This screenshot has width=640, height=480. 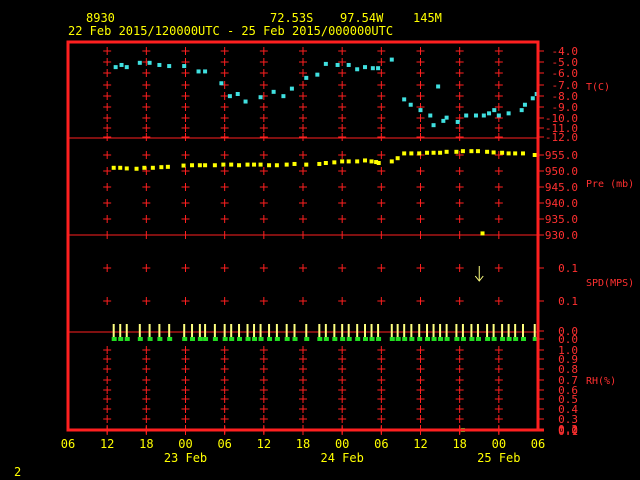 I want to click on panel-name: SPD(MPS), so click(x=610, y=283).